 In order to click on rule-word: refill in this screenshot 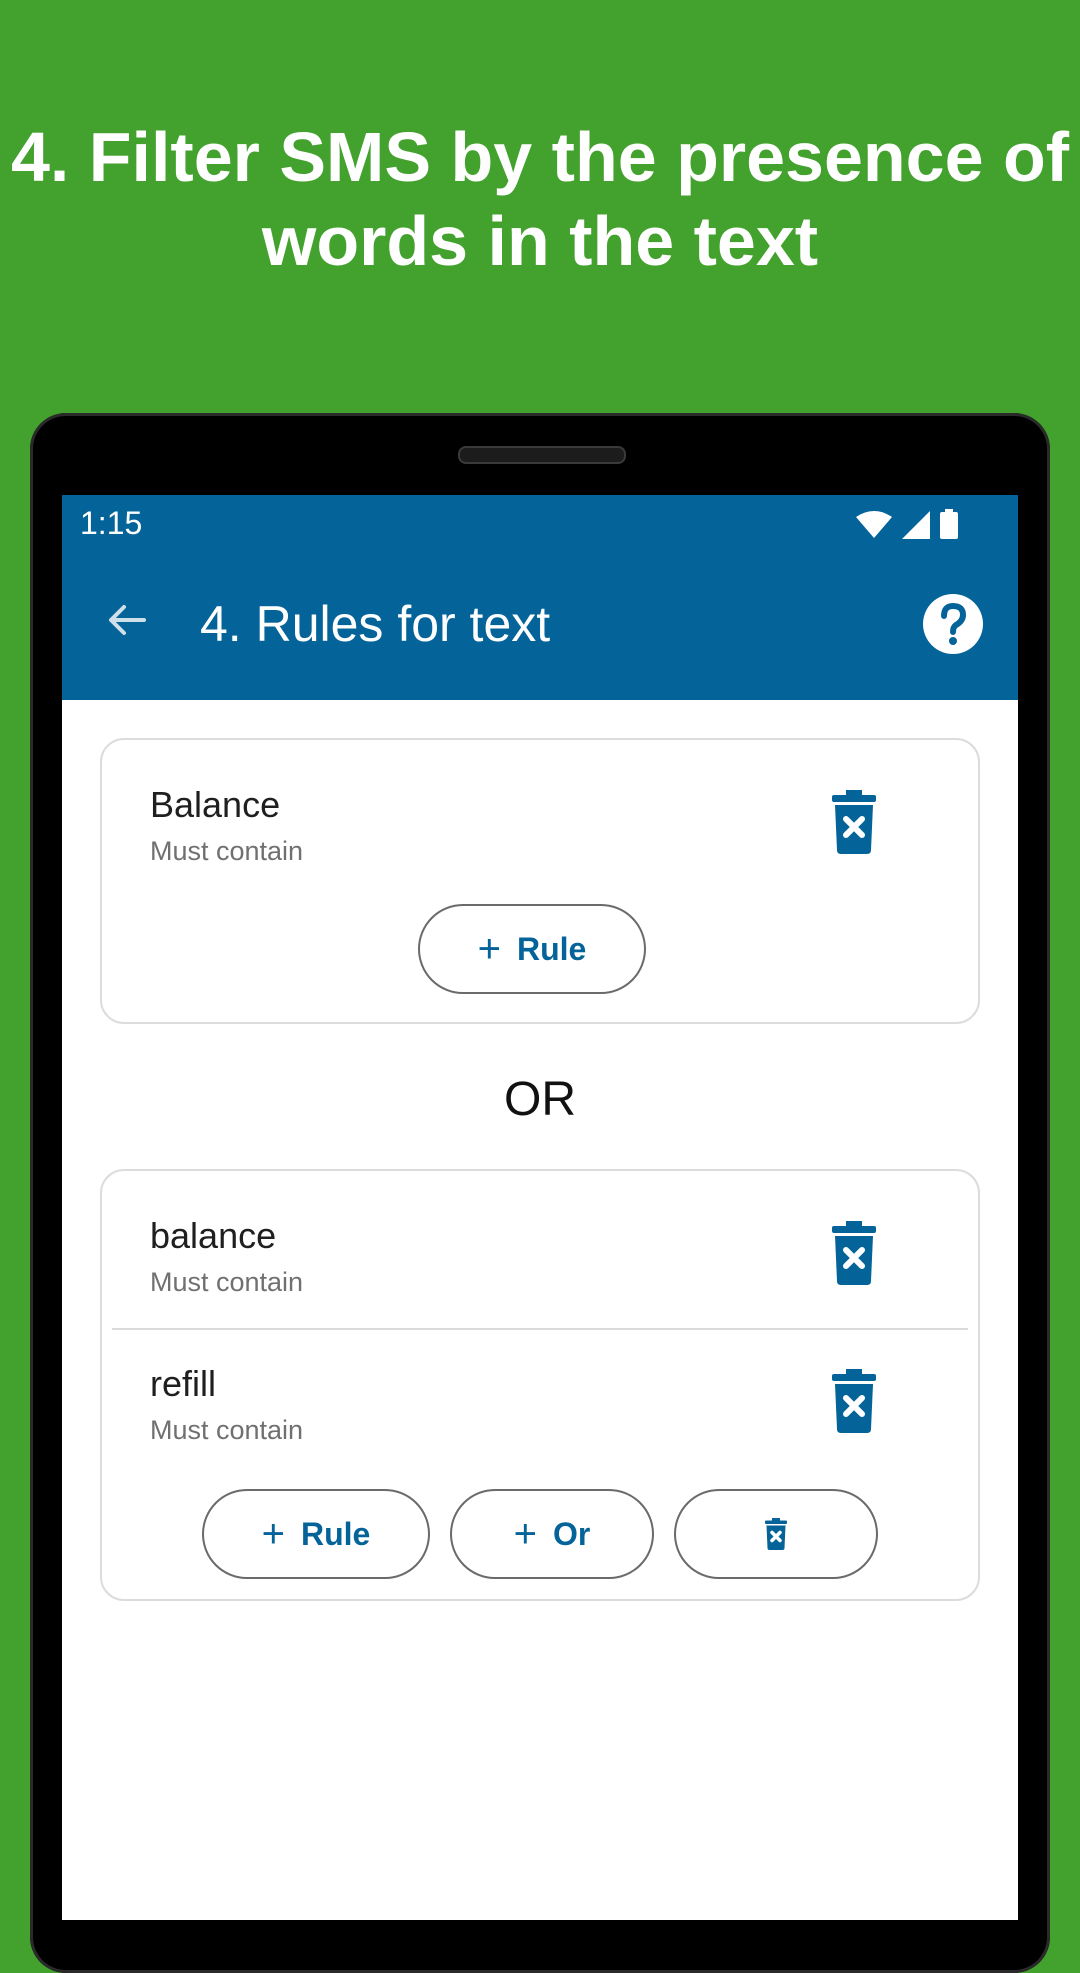, I will do `click(183, 1383)`.